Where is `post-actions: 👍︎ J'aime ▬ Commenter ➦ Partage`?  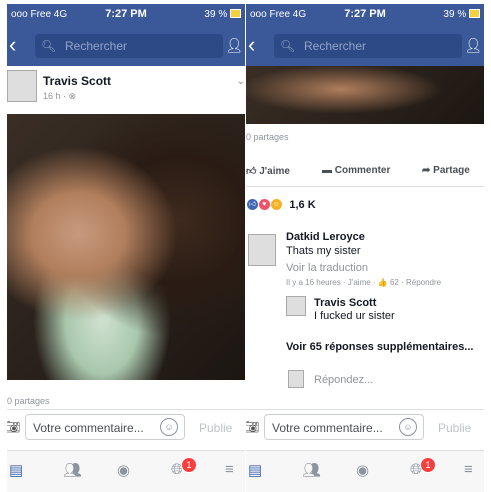
post-actions: 👍︎ J'aime ▬ Commenter ➦ Partage is located at coordinates (365, 171).